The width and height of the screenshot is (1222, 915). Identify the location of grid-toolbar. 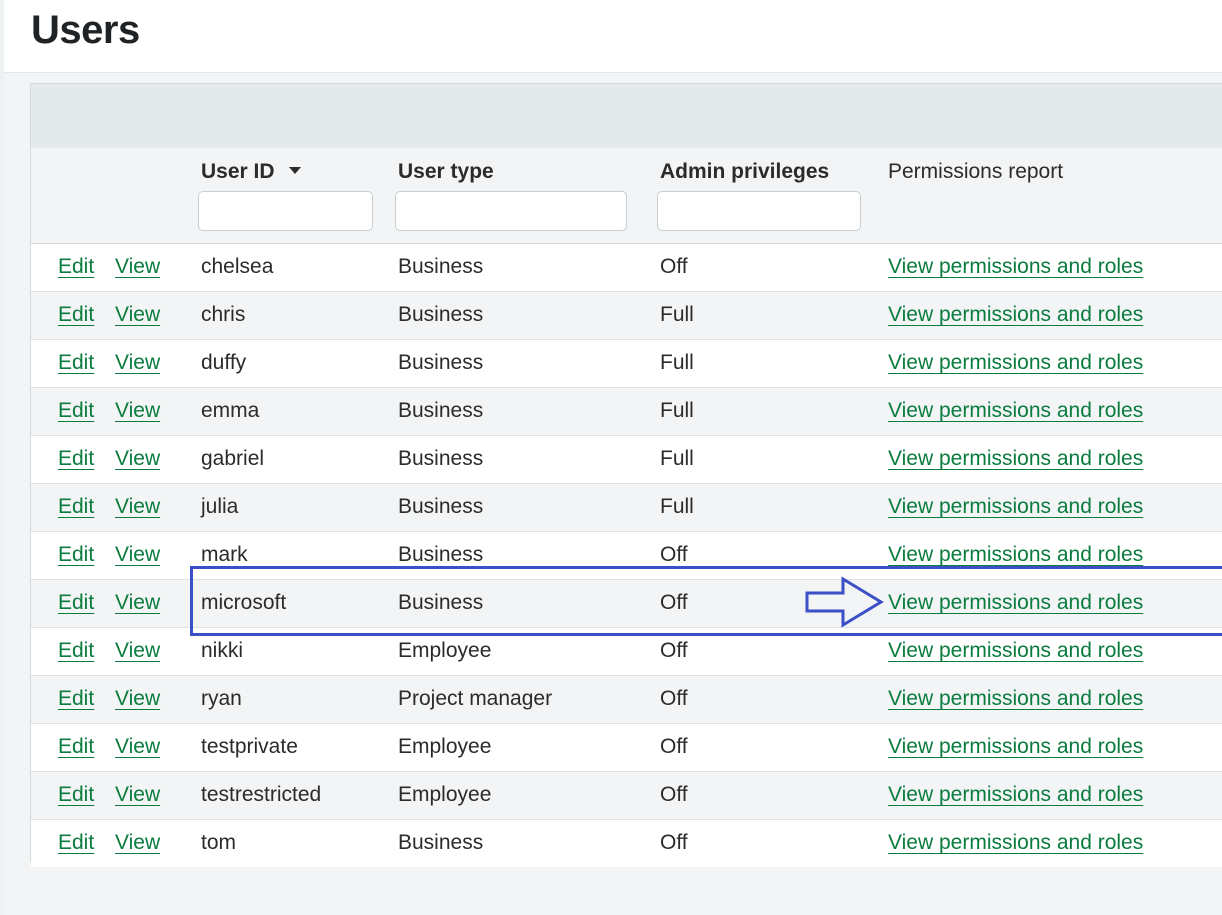
(626, 116).